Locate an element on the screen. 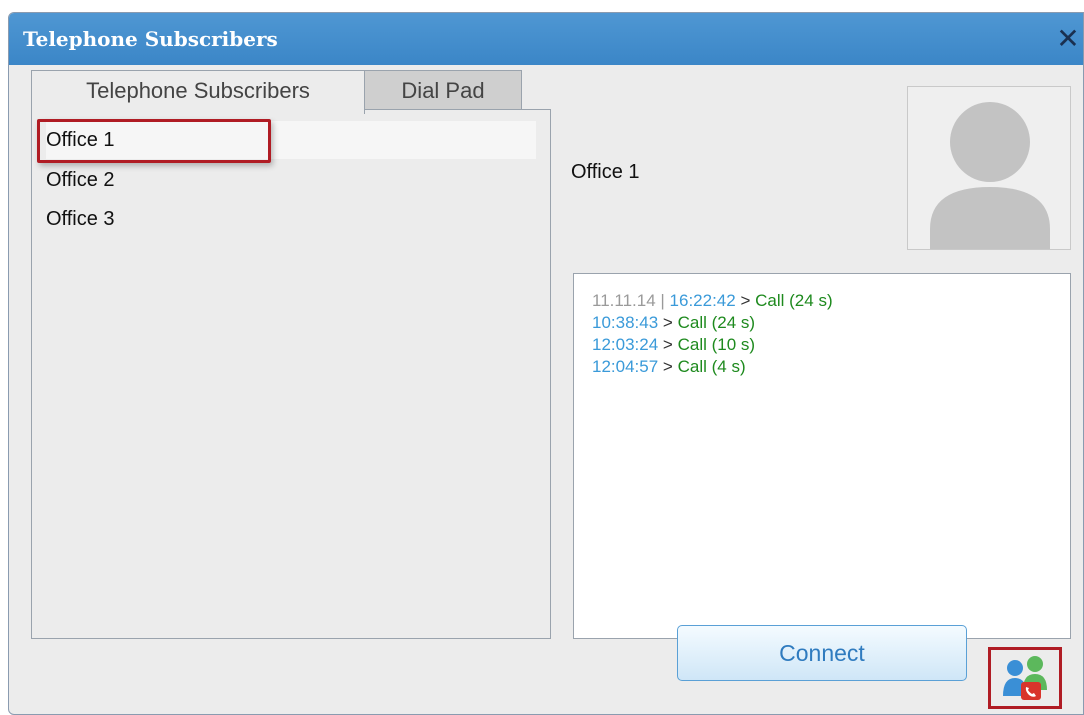 This screenshot has width=1084, height=715. selection-highlight is located at coordinates (154, 141).